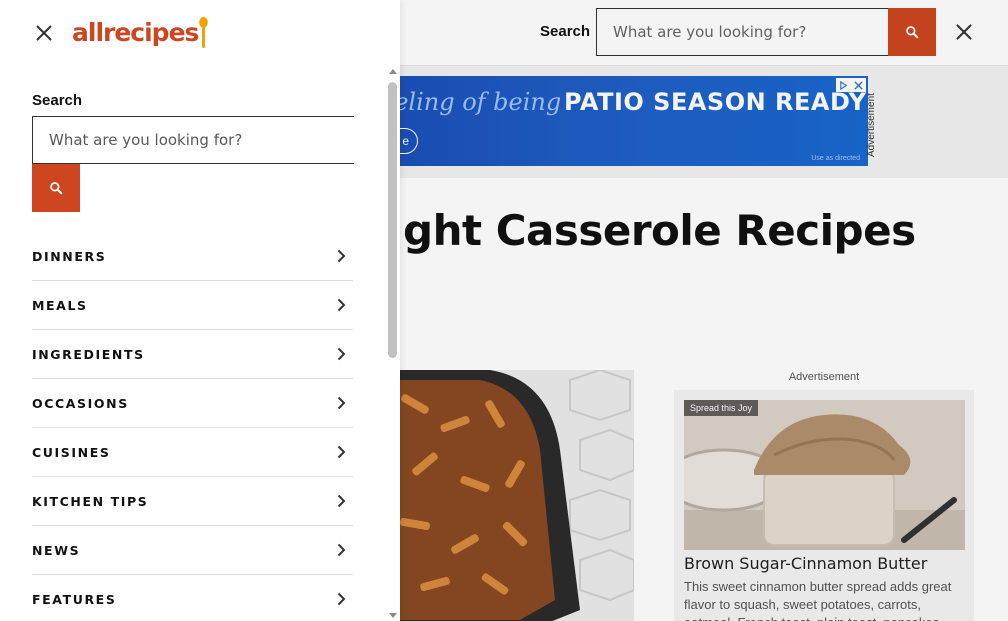 This screenshot has height=621, width=1008. Describe the element at coordinates (192, 550) in the screenshot. I see `nav-item-news: NEWS` at that location.